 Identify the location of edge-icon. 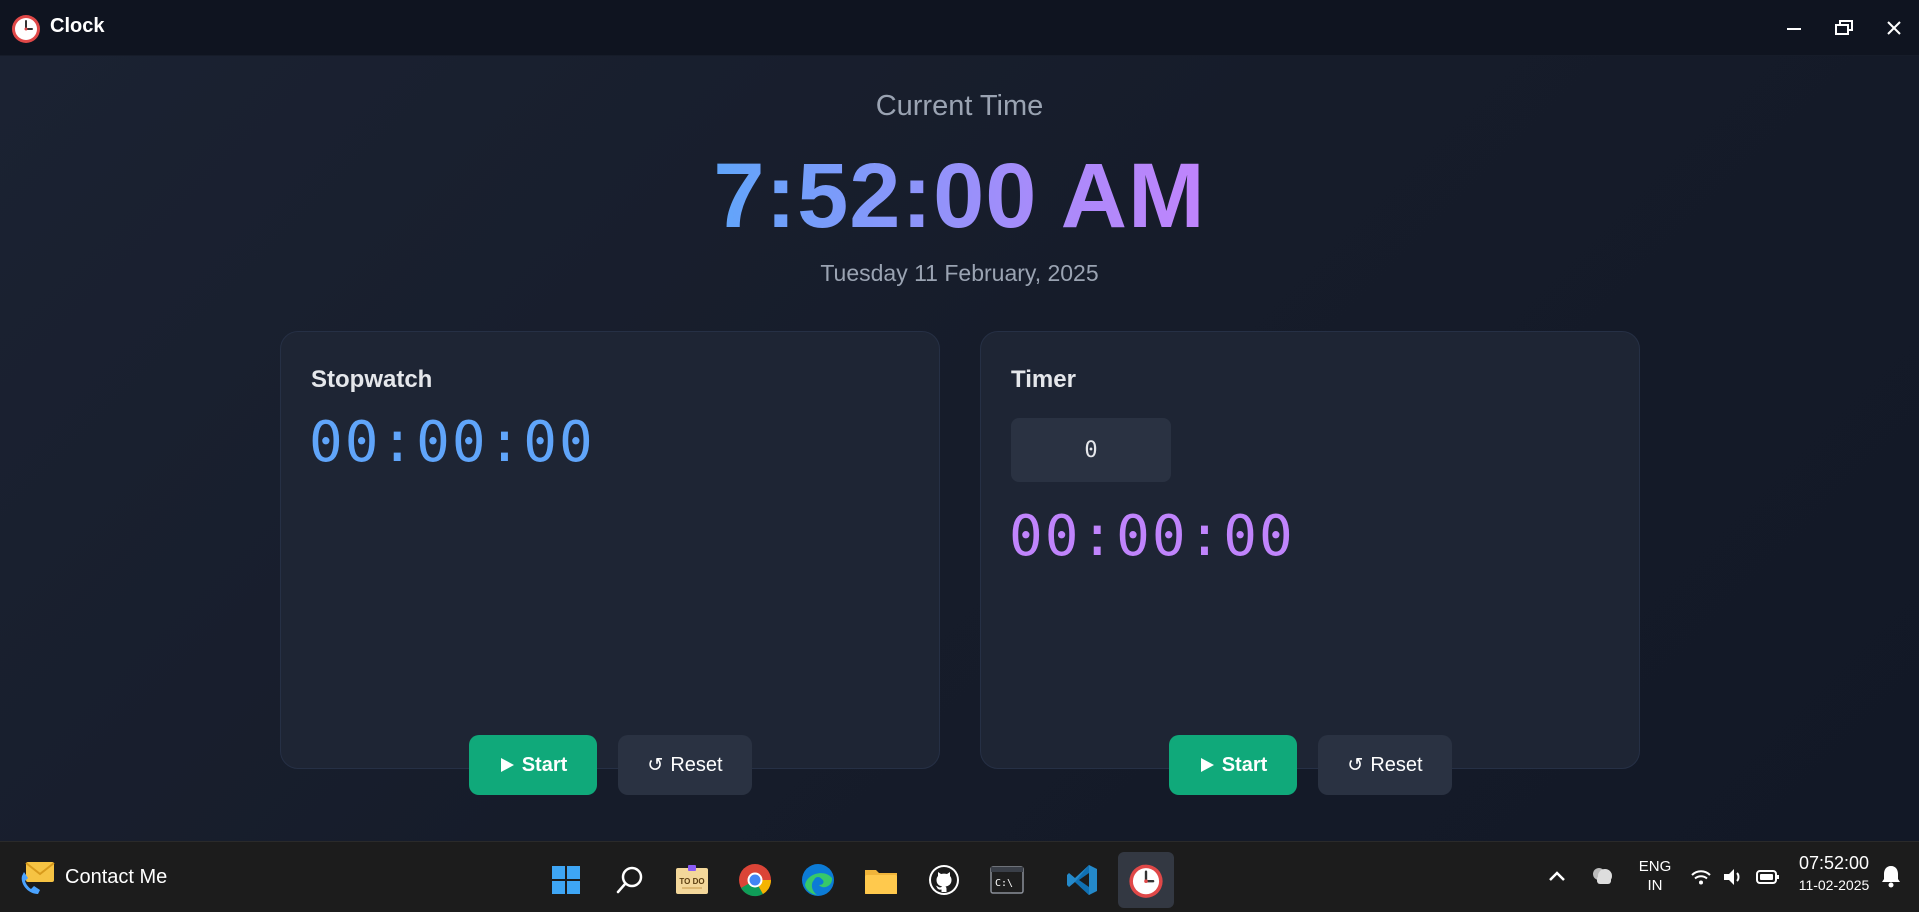
(818, 880).